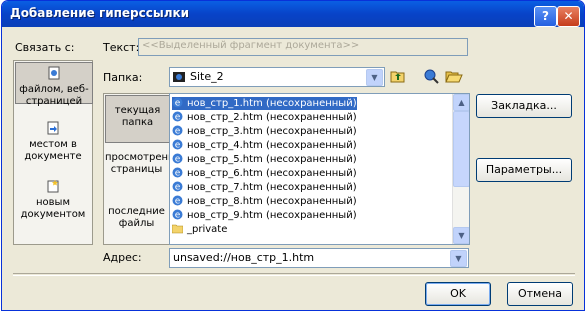 The height and width of the screenshot is (311, 585). I want to click on nav-recent-files: последние файлы, so click(136, 221).